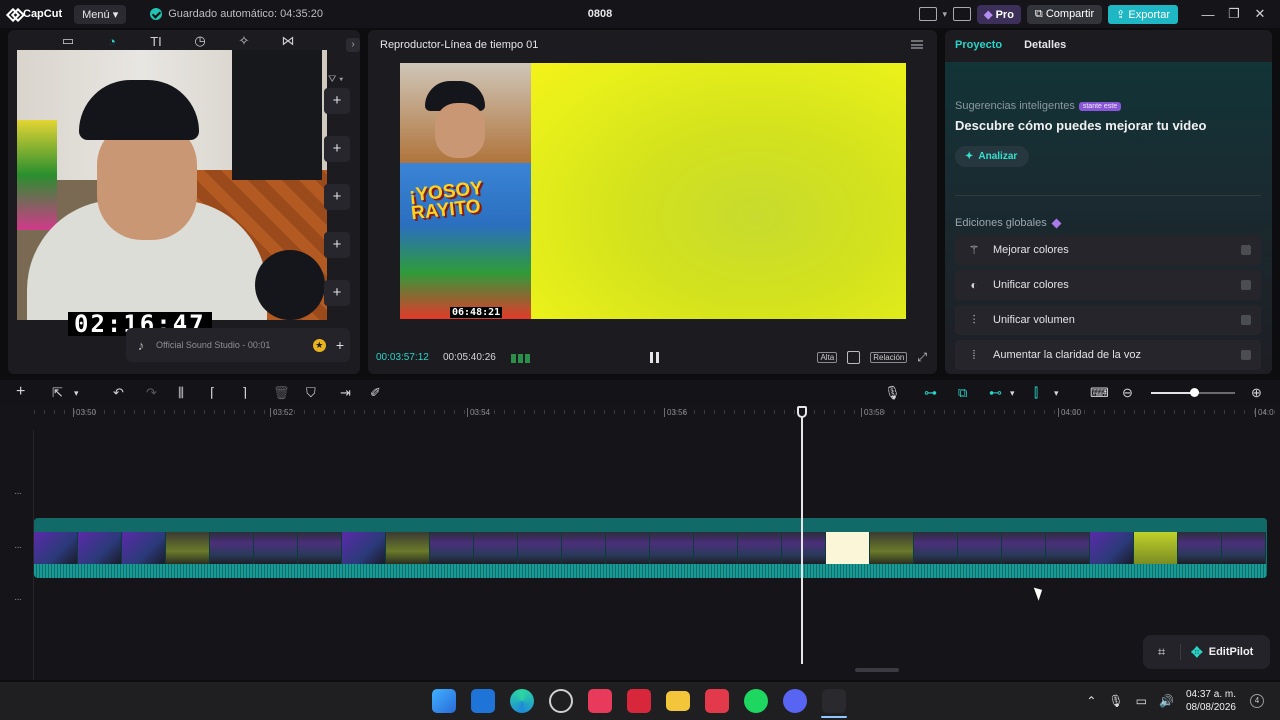 The height and width of the screenshot is (720, 1280). I want to click on capcut-taskbar-icon, so click(834, 703).